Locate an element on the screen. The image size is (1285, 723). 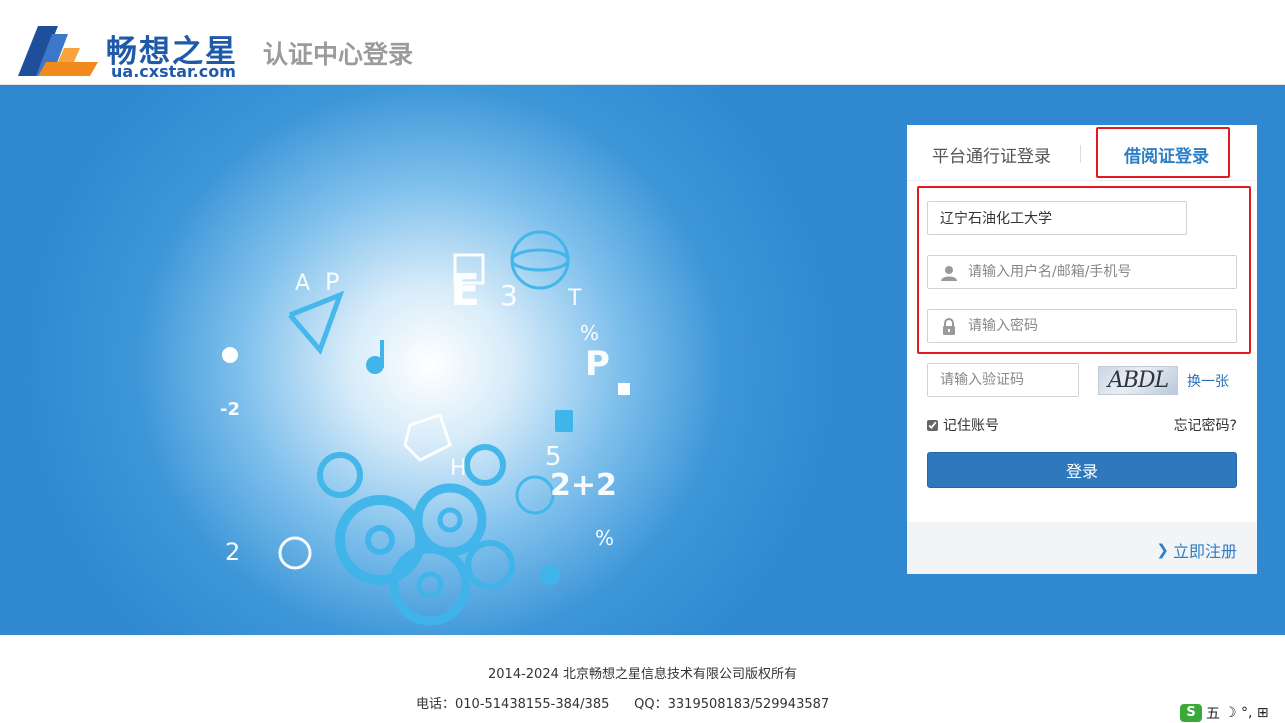
svg-text: 5 is located at coordinates (553, 457).